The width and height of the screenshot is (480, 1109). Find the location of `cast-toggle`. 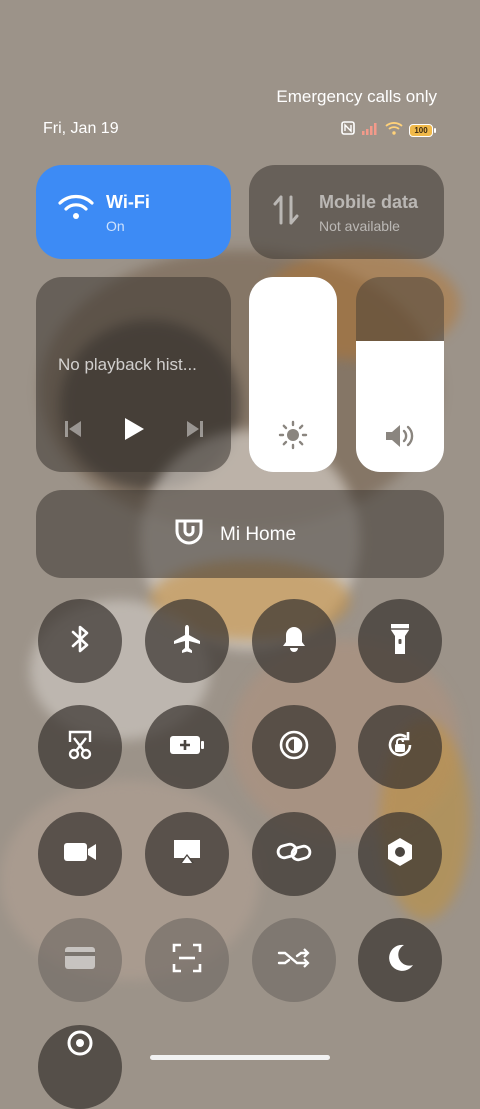

cast-toggle is located at coordinates (187, 854).